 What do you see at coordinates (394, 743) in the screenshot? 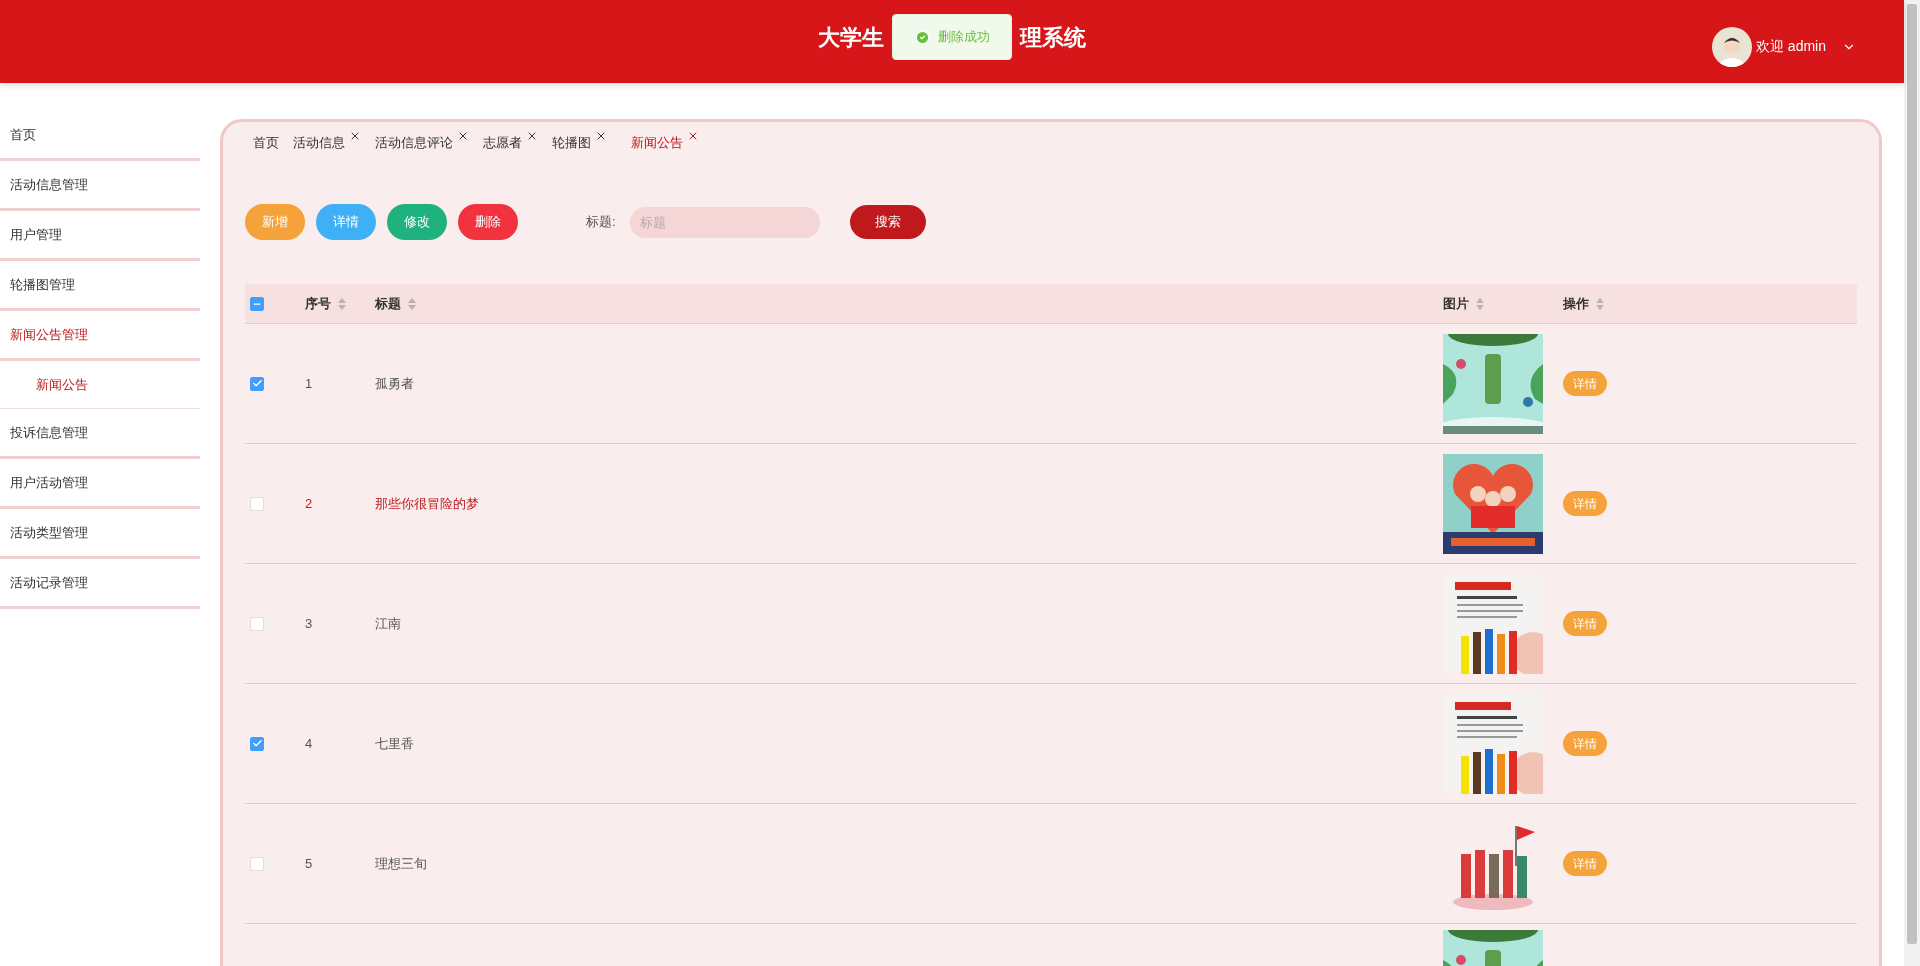
I see `row-title: 七里香` at bounding box center [394, 743].